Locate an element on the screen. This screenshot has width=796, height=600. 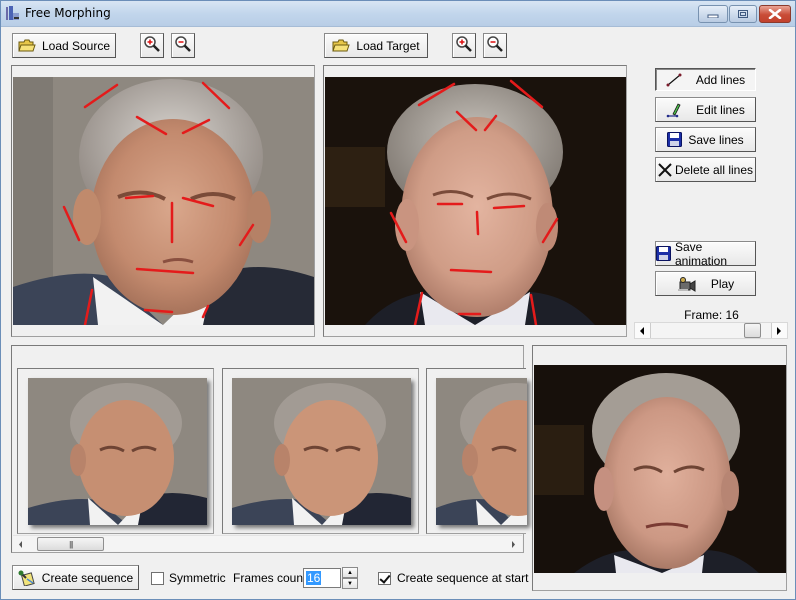
maximize-icon is located at coordinates (743, 14).